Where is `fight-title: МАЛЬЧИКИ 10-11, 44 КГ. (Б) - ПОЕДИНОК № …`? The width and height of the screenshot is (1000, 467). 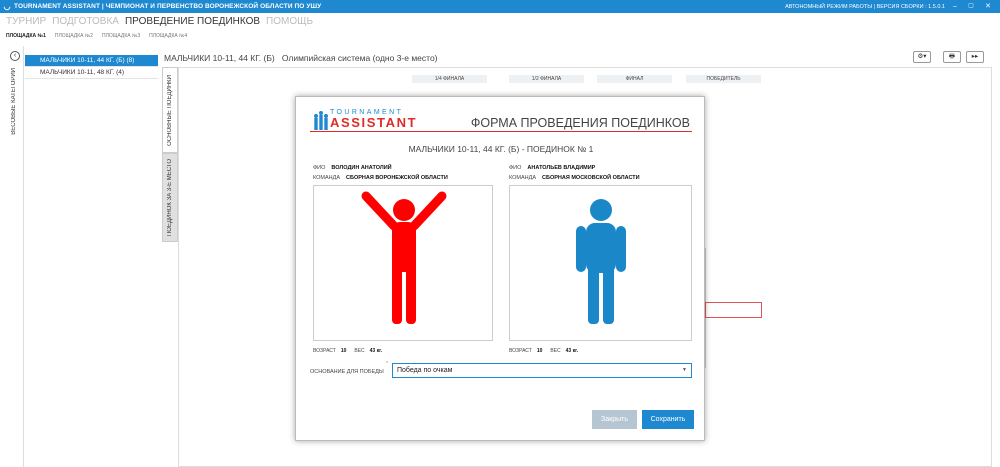 fight-title: МАЛЬЧИКИ 10-11, 44 КГ. (Б) - ПОЕДИНОК № … is located at coordinates (501, 149).